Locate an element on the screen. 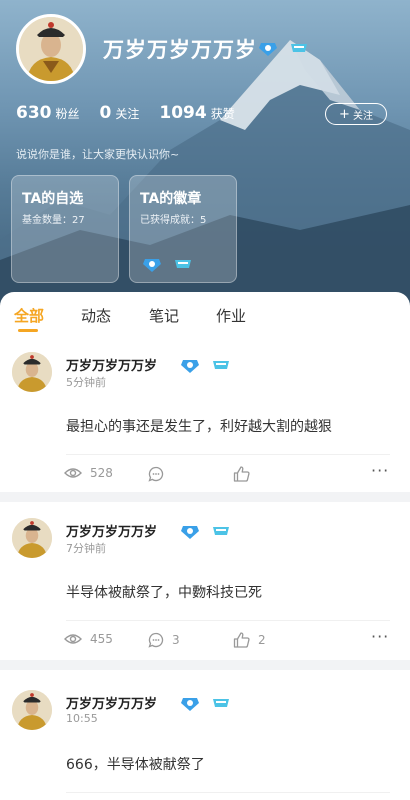  tab-bar: 全部 动态 笔记 作业 is located at coordinates (205, 314).